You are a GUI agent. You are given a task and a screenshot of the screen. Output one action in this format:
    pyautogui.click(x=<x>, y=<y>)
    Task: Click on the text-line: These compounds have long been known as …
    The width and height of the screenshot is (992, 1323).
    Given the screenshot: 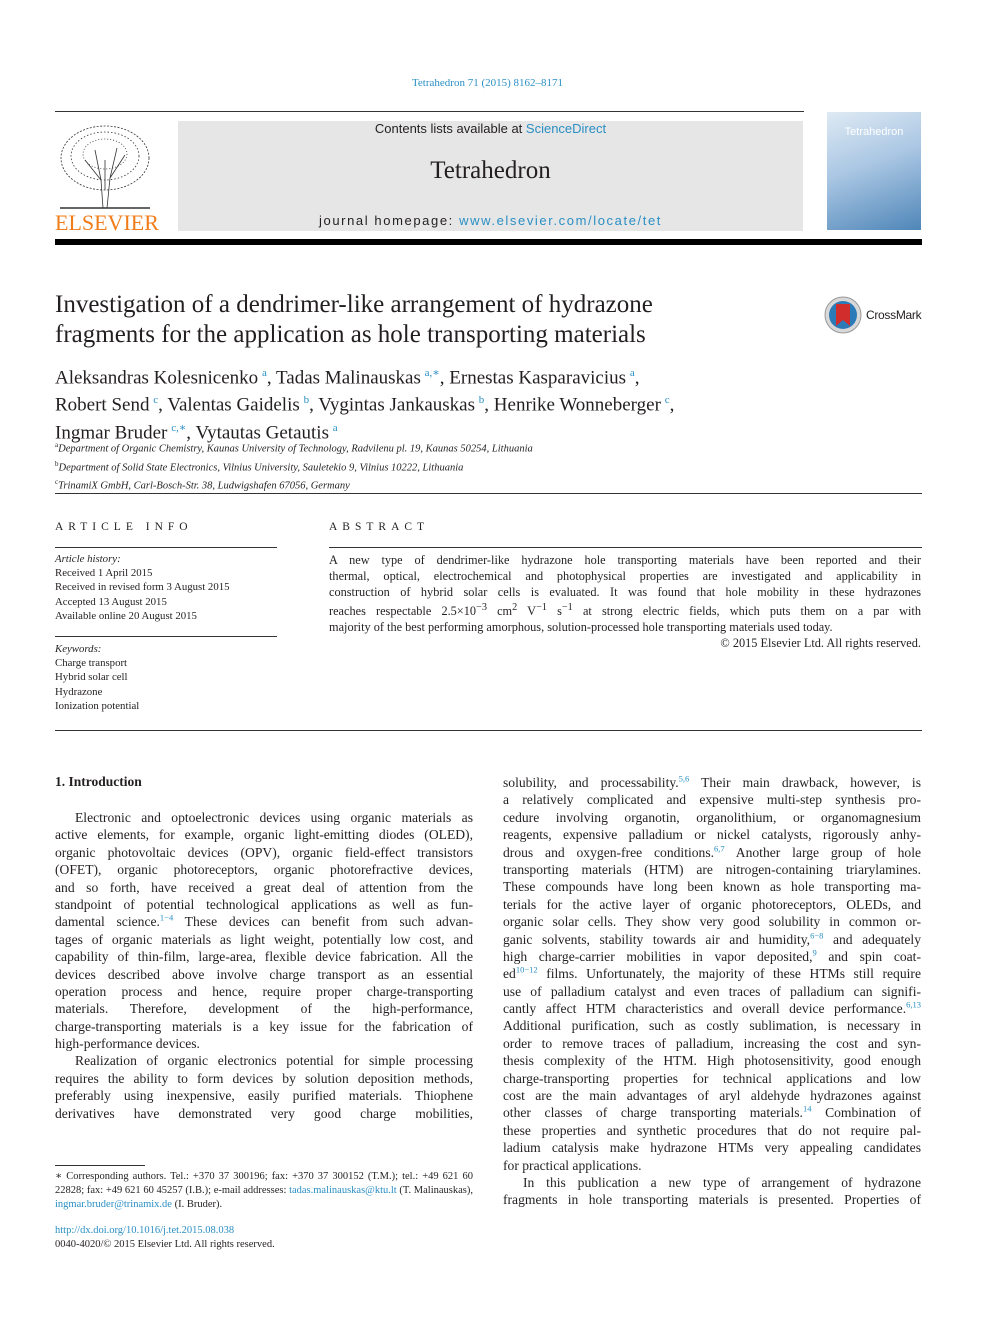 What is the action you would take?
    pyautogui.click(x=712, y=886)
    